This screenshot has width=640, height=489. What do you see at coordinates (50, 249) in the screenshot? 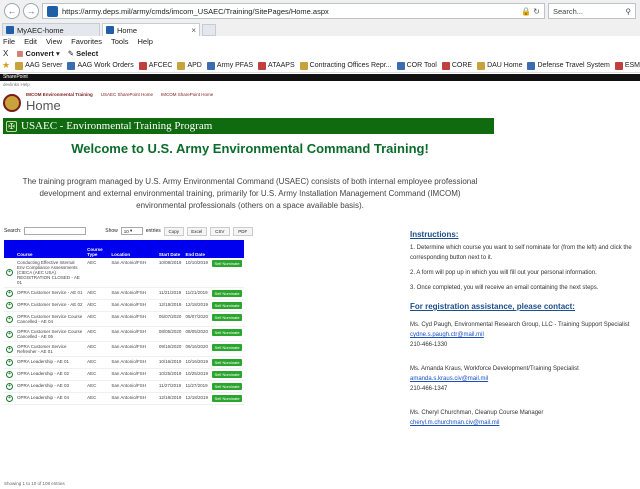
I see `header-course: Course` at bounding box center [50, 249].